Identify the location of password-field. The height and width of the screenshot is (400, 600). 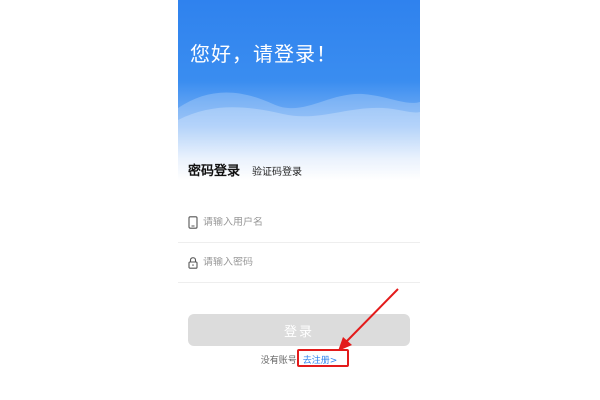
(299, 262).